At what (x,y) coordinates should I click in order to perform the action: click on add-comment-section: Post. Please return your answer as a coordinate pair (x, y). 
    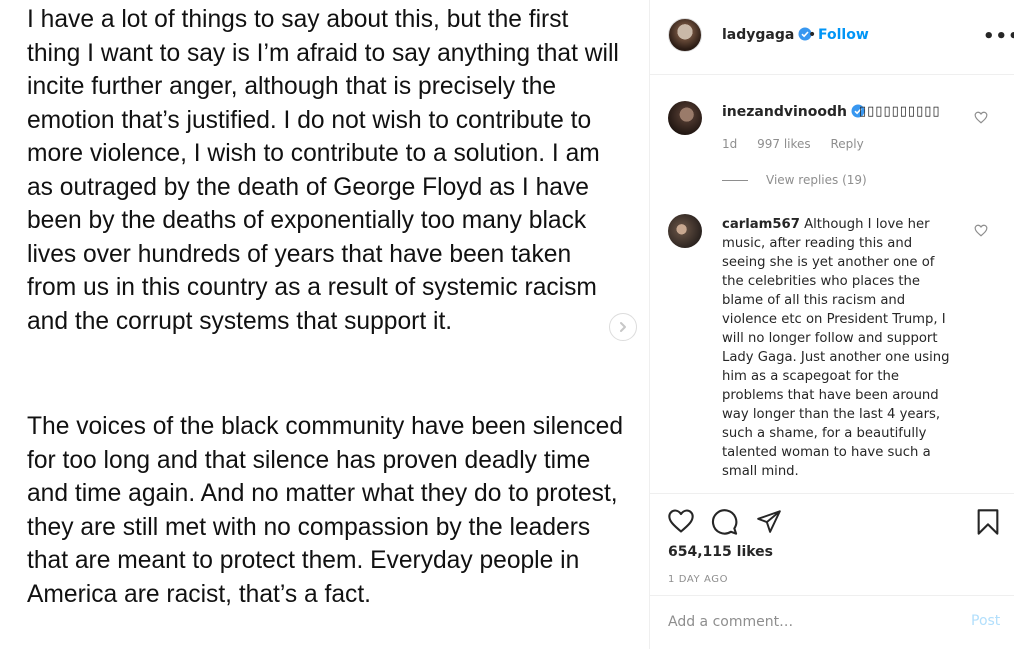
    Looking at the image, I should click on (832, 622).